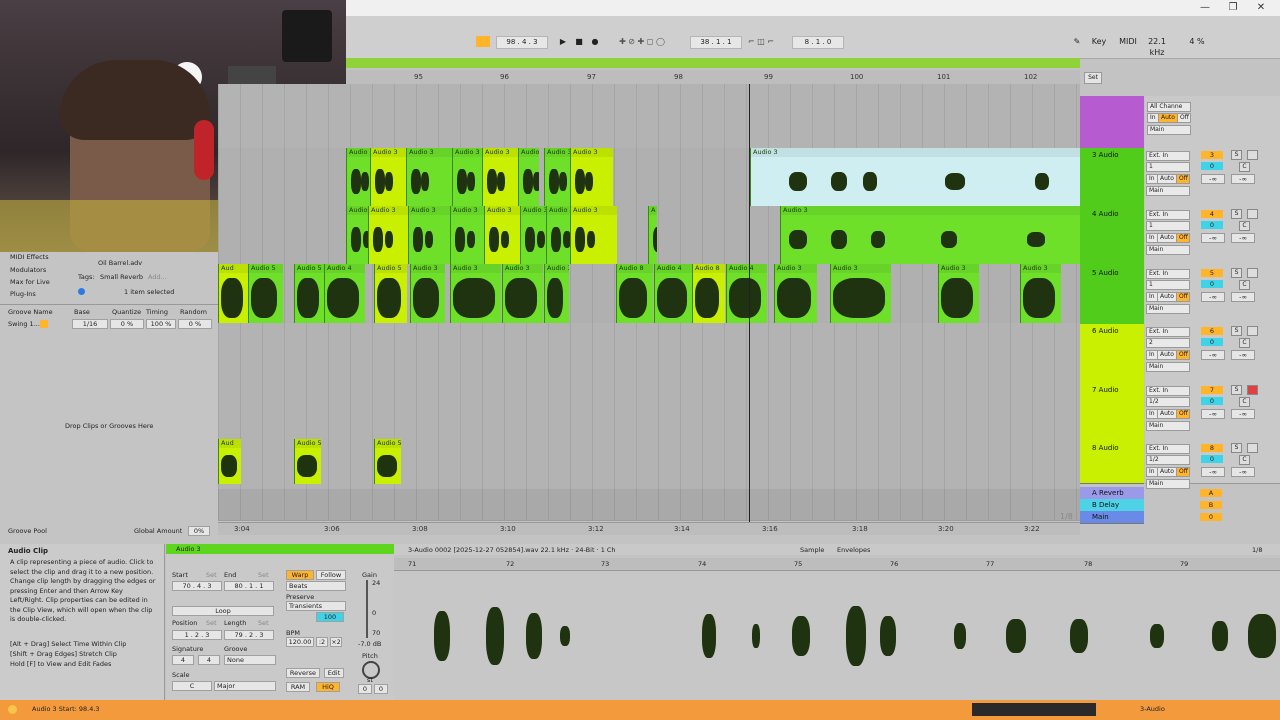 The width and height of the screenshot is (1280, 720). Describe the element at coordinates (1112, 462) in the screenshot. I see `track-header: 8 Audio` at that location.